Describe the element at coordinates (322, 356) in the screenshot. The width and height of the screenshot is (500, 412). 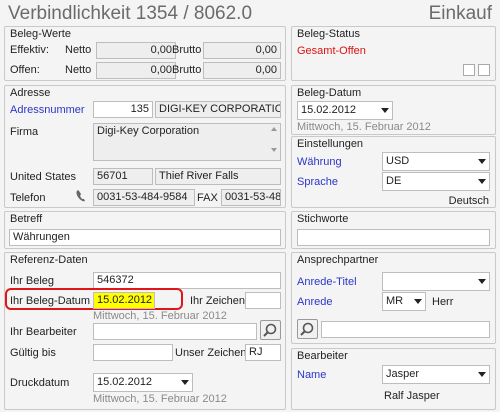
I see `bearbeiter-title: Bearbeiter` at that location.